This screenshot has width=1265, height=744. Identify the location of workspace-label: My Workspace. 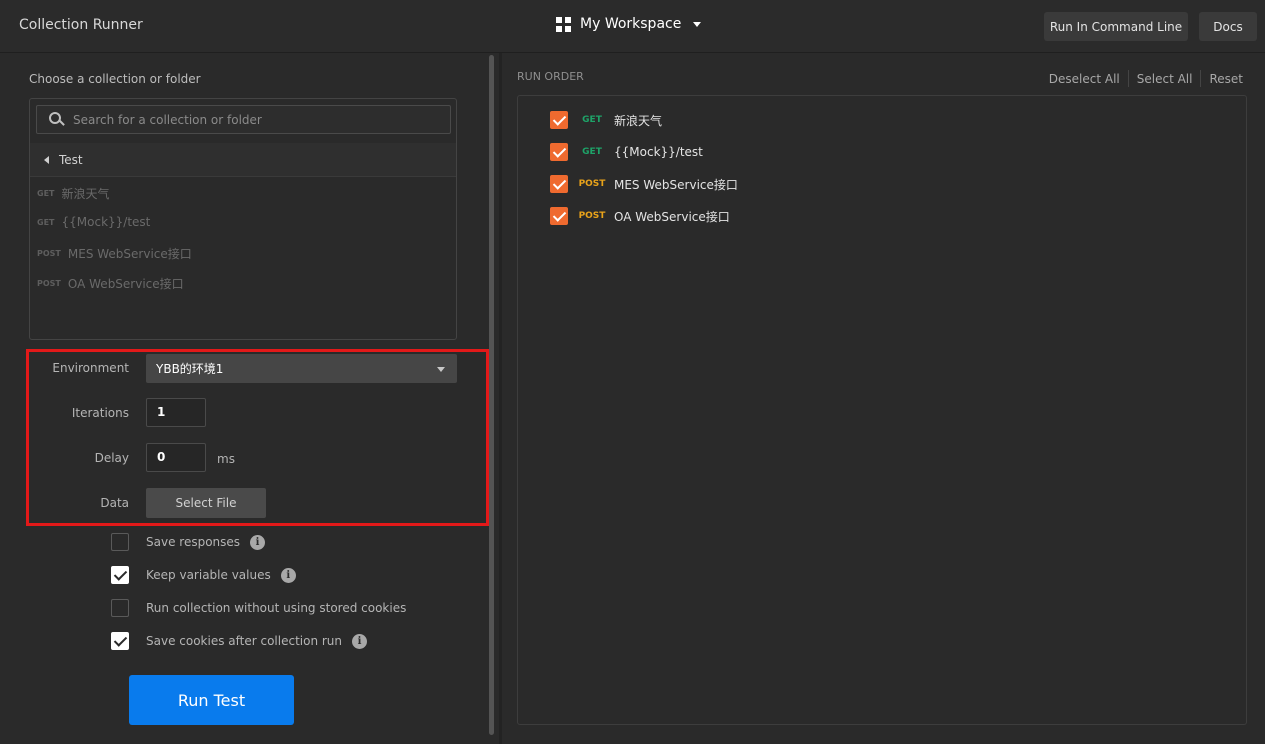
(631, 24).